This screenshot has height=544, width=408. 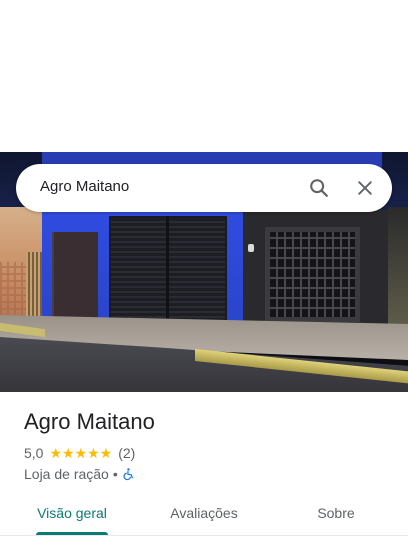 What do you see at coordinates (84, 186) in the screenshot?
I see `search-query-text: Agro Maitano` at bounding box center [84, 186].